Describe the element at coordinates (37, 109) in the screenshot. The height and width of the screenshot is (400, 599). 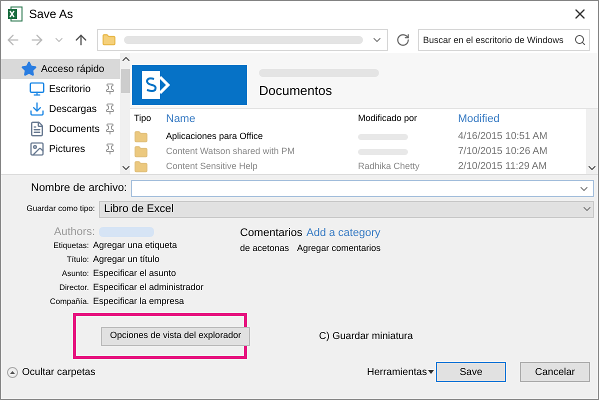
I see `download-icon` at that location.